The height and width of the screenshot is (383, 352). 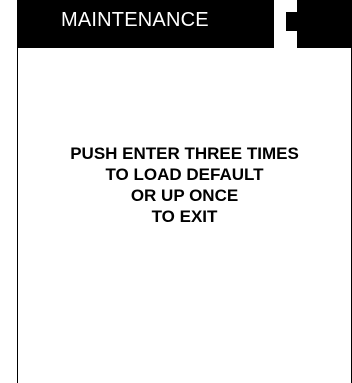 I want to click on screen-title: MAINTENANCE, so click(x=135, y=20).